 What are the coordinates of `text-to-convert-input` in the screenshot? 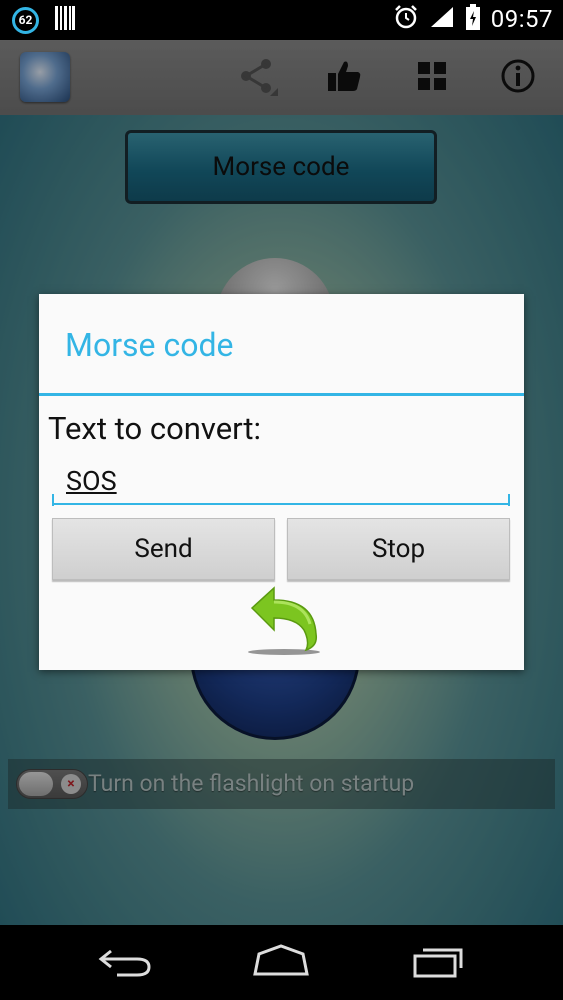 It's located at (281, 482).